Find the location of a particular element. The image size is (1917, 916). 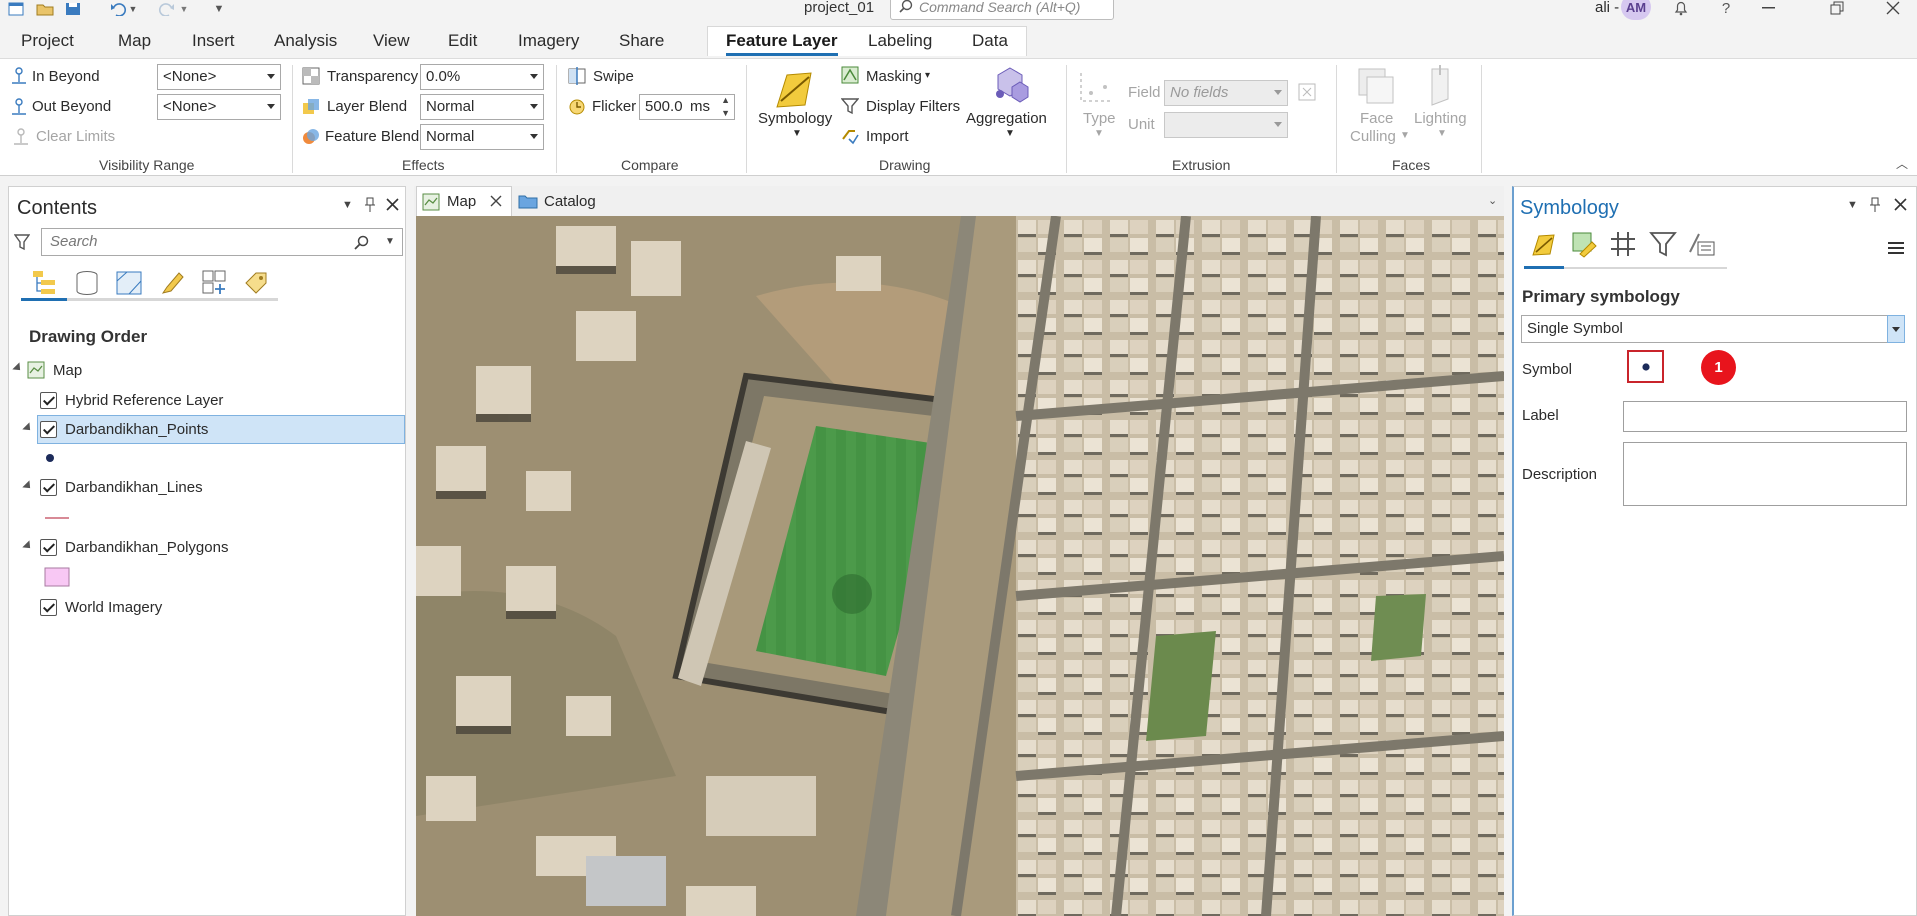

swipe-button: Swipe is located at coordinates (613, 76).